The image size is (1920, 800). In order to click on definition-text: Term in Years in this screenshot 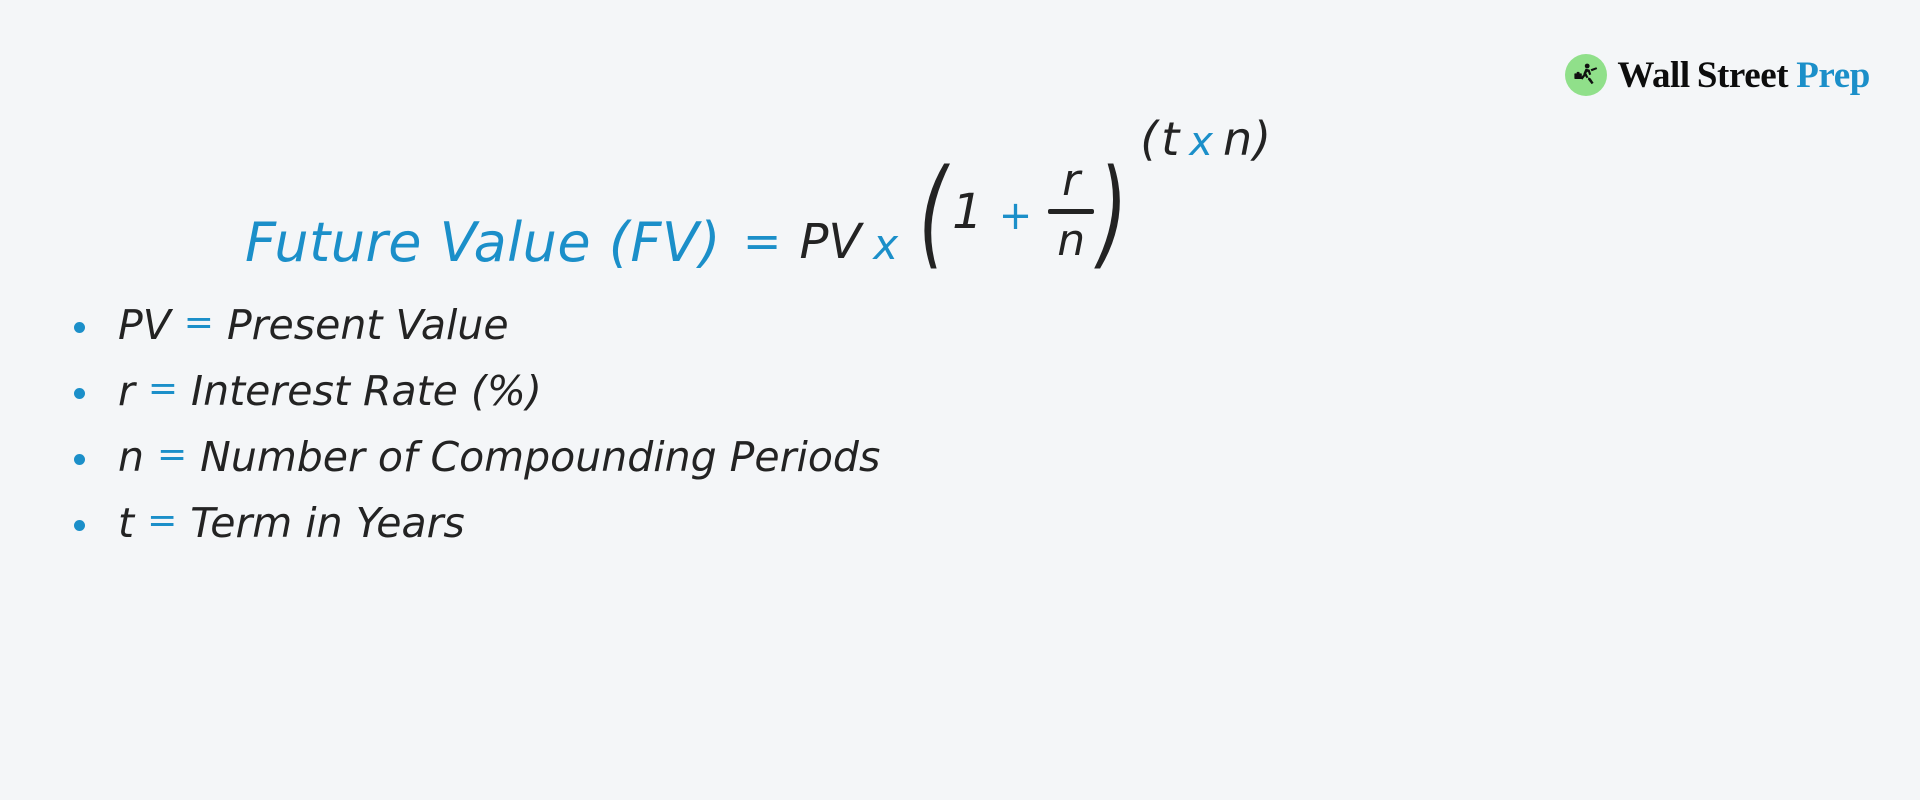, I will do `click(327, 522)`.